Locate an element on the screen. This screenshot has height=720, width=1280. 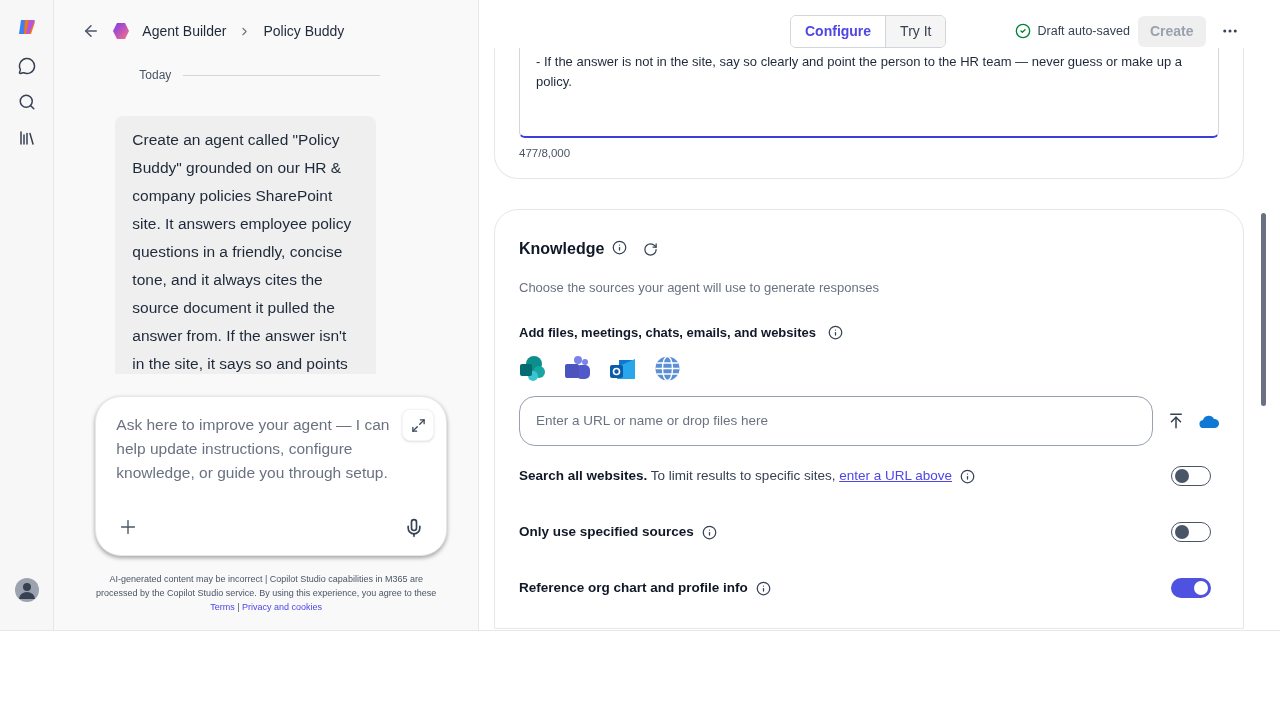
character-counter: 477/8,000 is located at coordinates (545, 153).